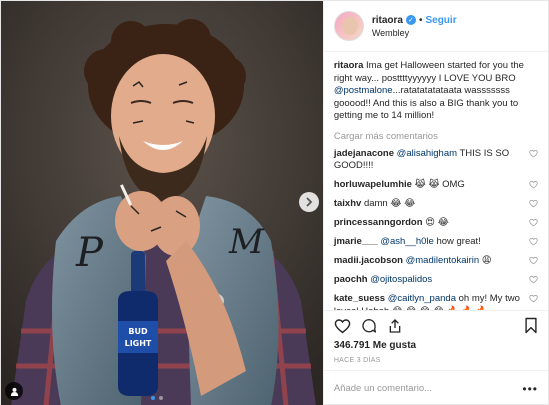  I want to click on comment-row: madii.jacobson @madilentokairin 😩, so click(436, 261).